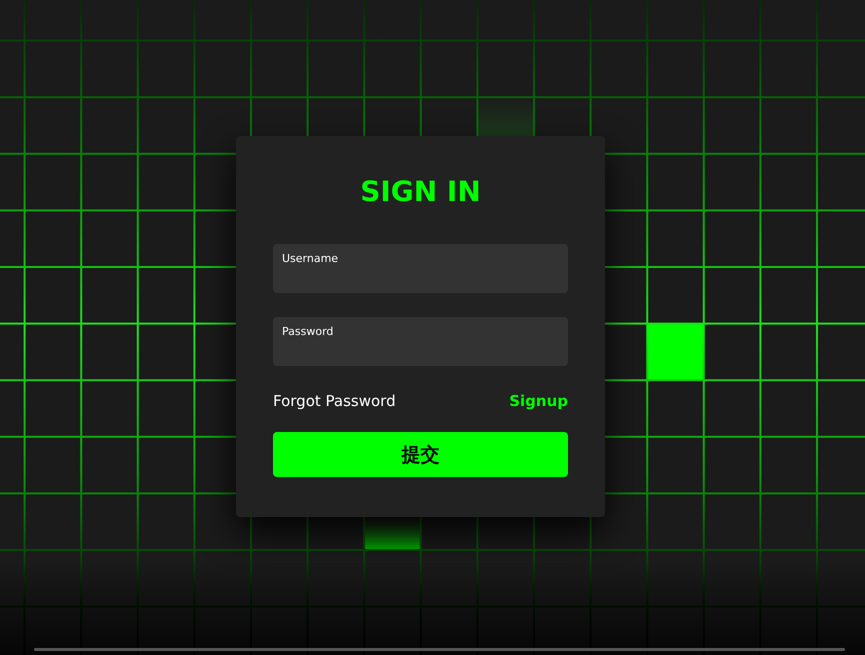  Describe the element at coordinates (538, 401) in the screenshot. I see `link: Signup` at that location.